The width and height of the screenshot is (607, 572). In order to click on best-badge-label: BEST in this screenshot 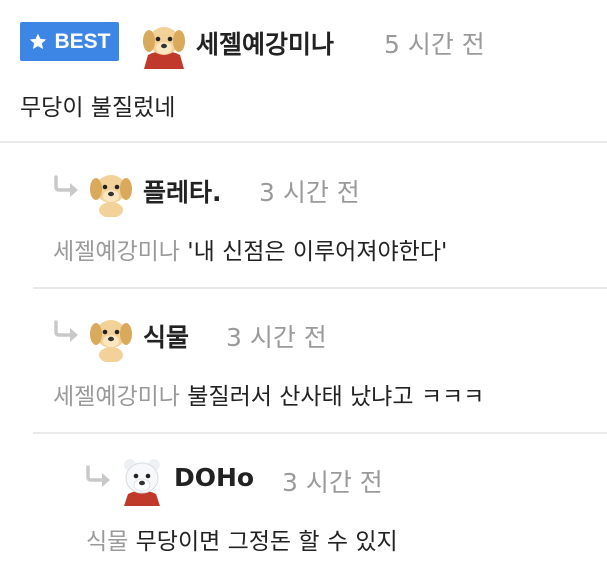, I will do `click(82, 41)`.